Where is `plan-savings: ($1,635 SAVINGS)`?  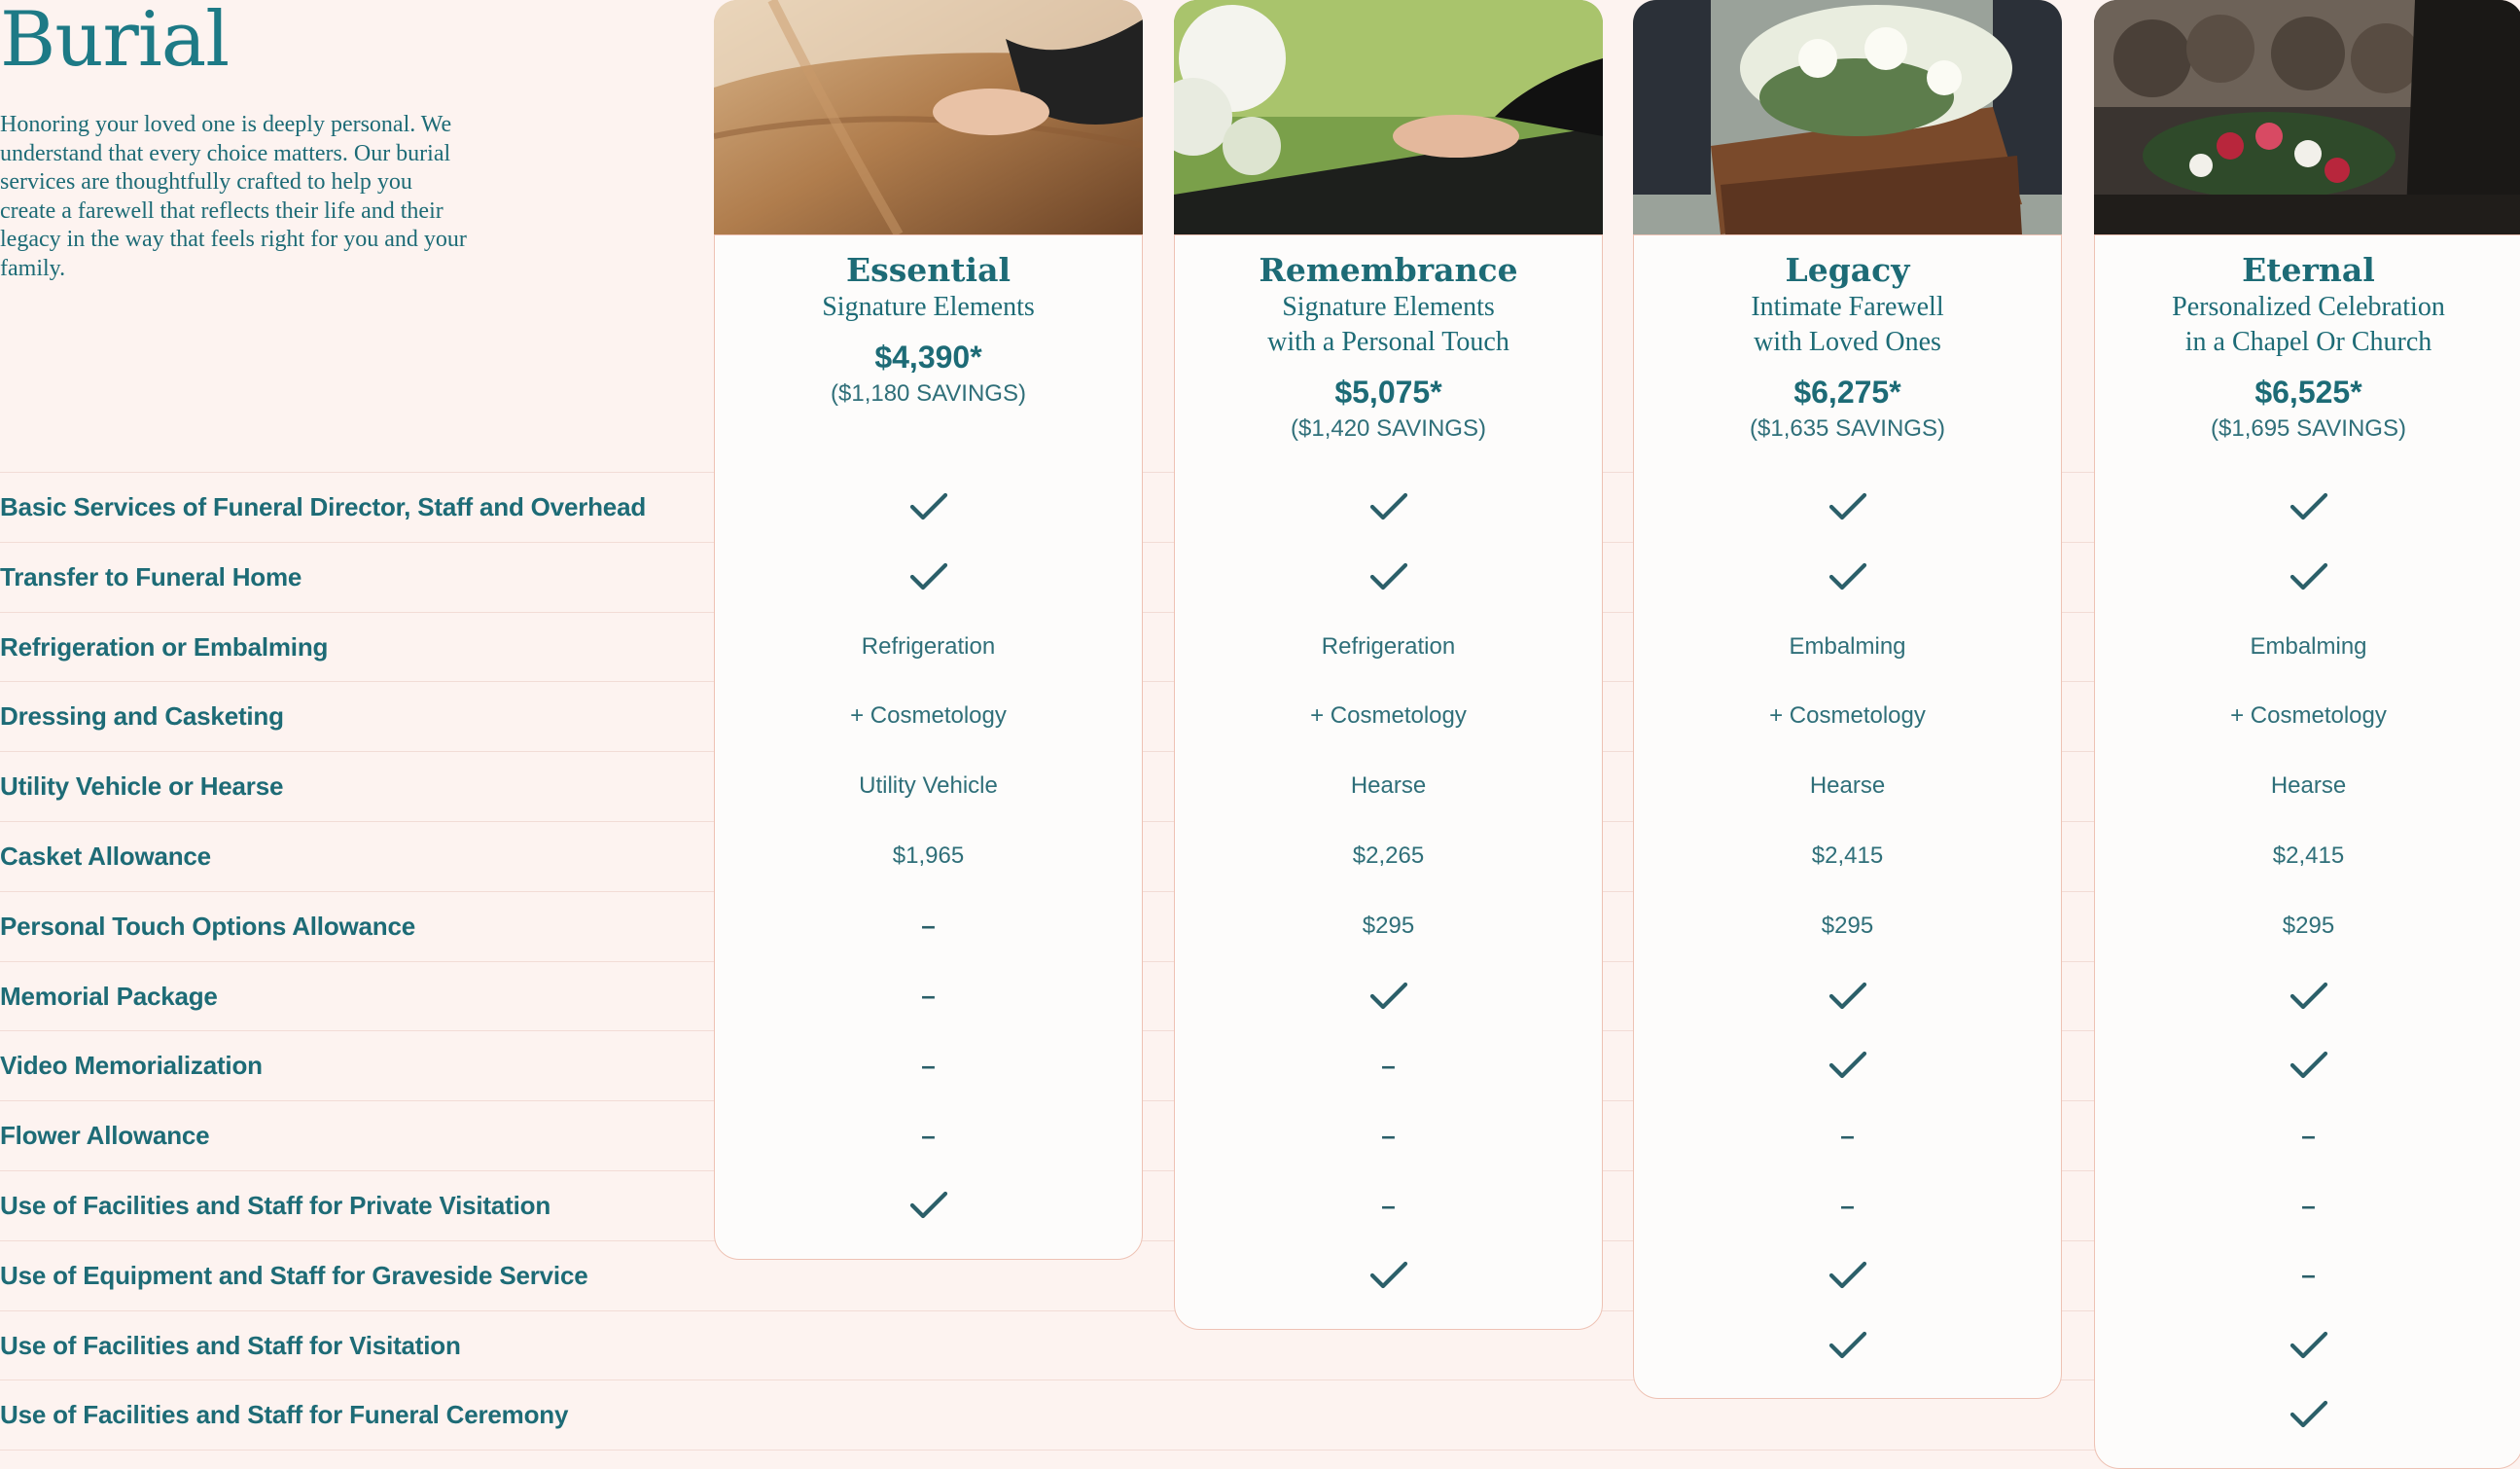 plan-savings: ($1,635 SAVINGS) is located at coordinates (1847, 428).